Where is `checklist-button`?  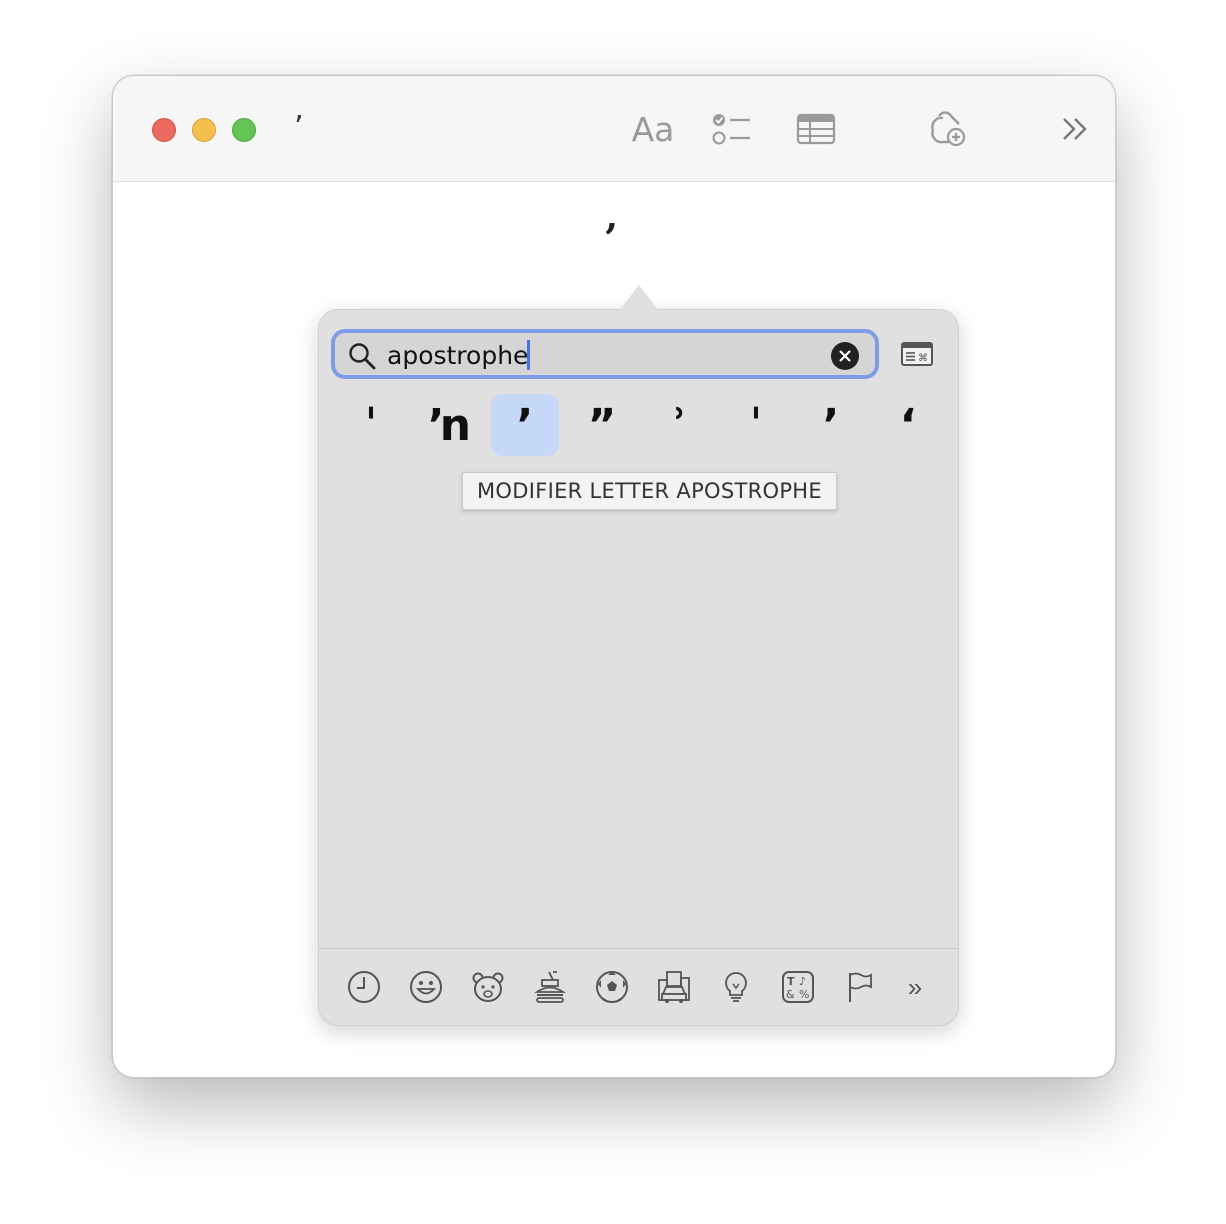 checklist-button is located at coordinates (732, 129).